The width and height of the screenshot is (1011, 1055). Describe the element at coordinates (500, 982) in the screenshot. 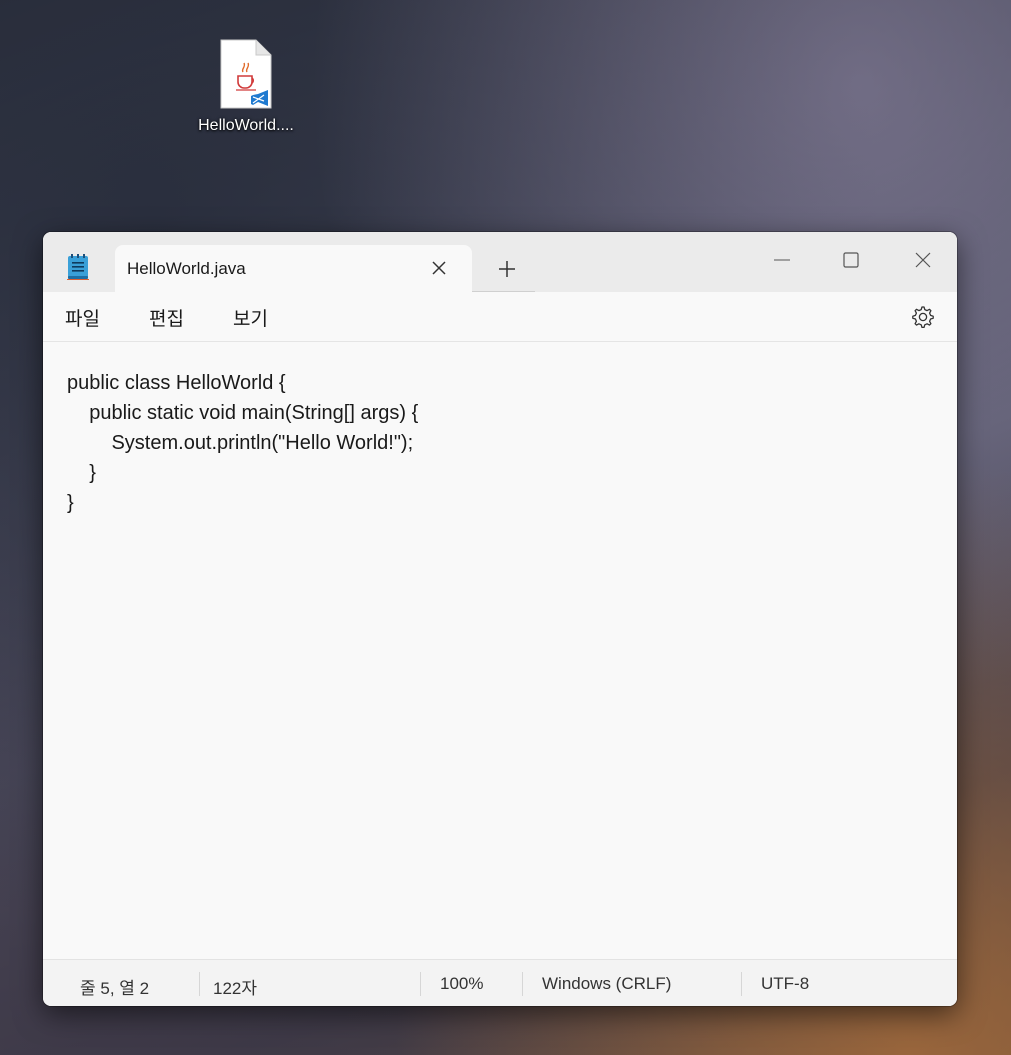

I see `status-bar: 줄 5, 열 2 122자 100% Windows (CRLF) UTF-8` at that location.